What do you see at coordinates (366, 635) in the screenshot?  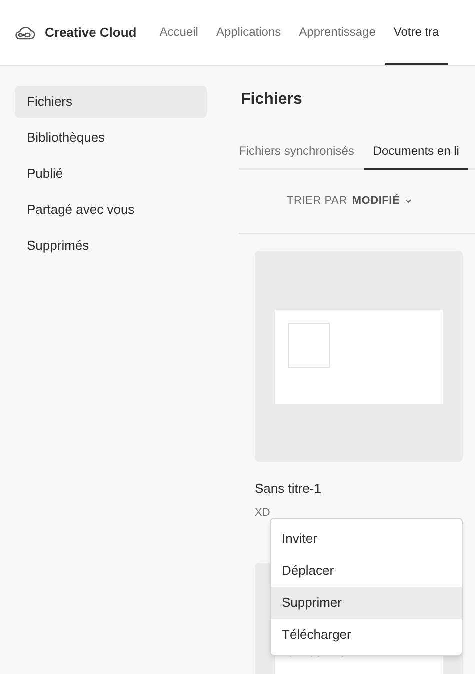 I see `menu-item: Télécharger` at bounding box center [366, 635].